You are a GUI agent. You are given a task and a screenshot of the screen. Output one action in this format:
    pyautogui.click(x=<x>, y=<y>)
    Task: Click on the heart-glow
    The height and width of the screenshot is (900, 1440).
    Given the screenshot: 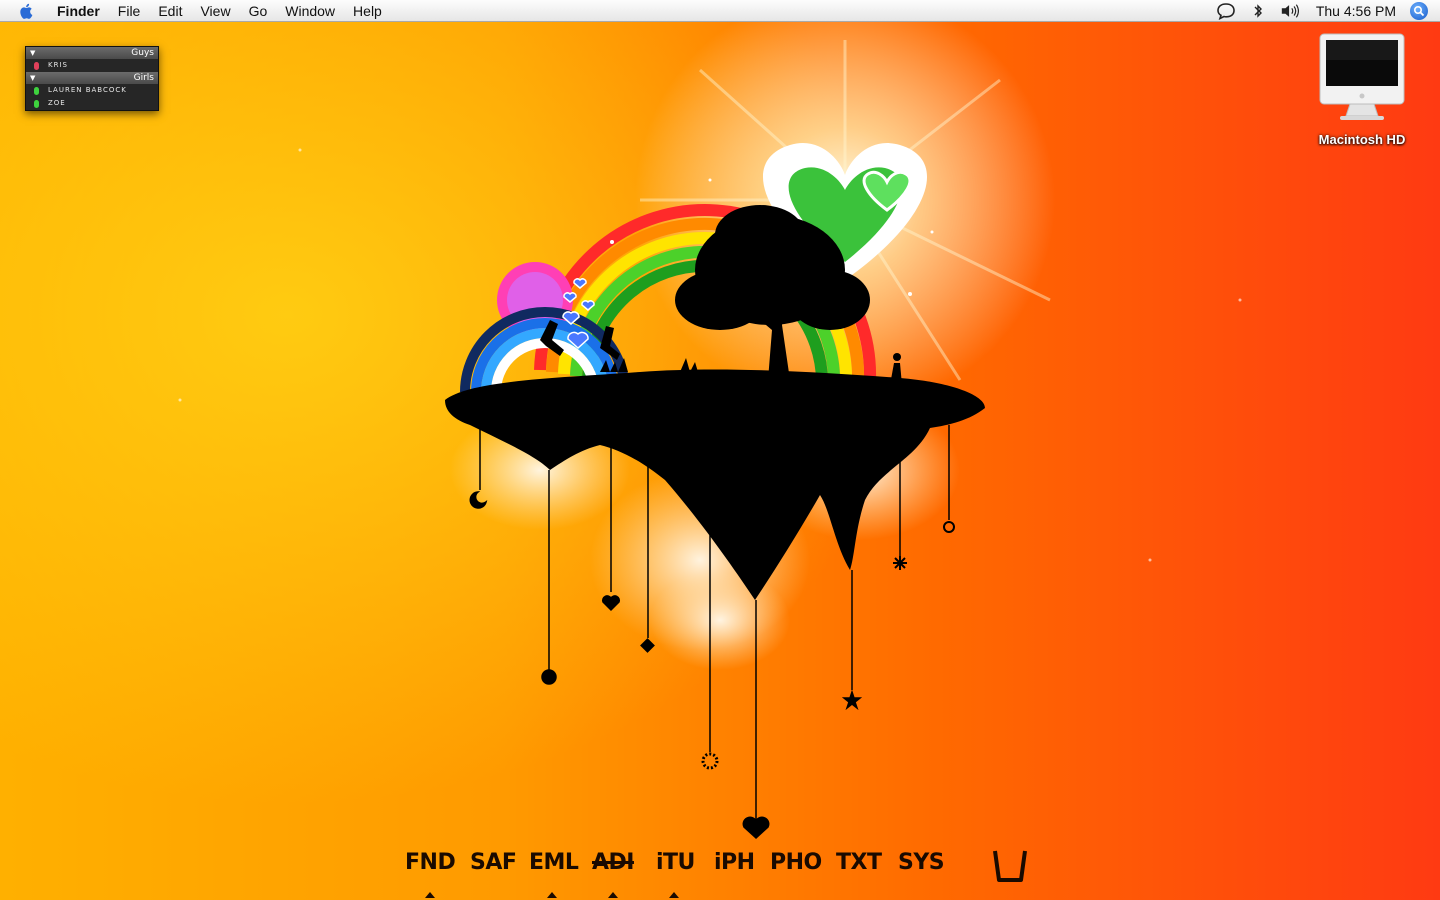 What is the action you would take?
    pyautogui.click(x=845, y=205)
    